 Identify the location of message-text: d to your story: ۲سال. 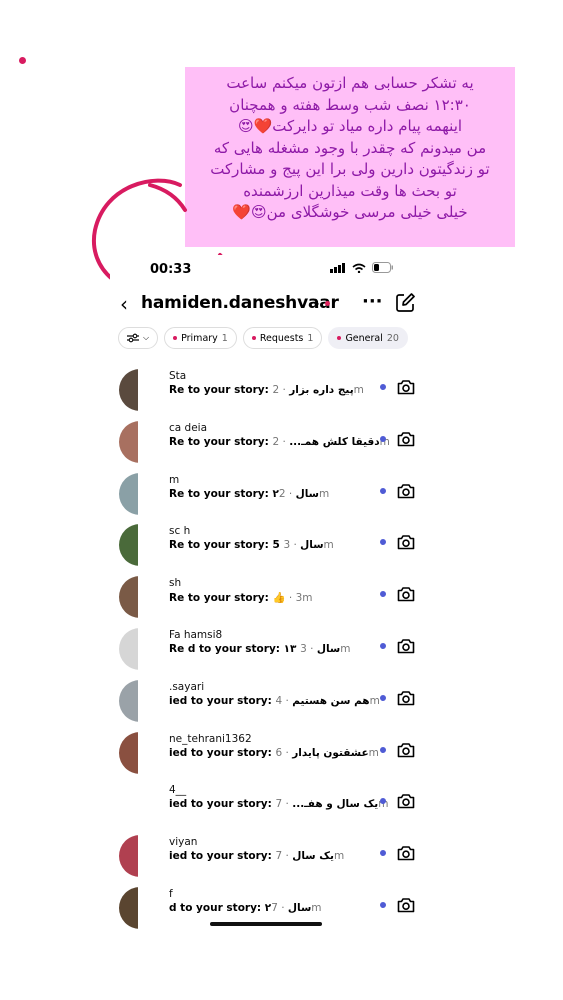
(240, 908).